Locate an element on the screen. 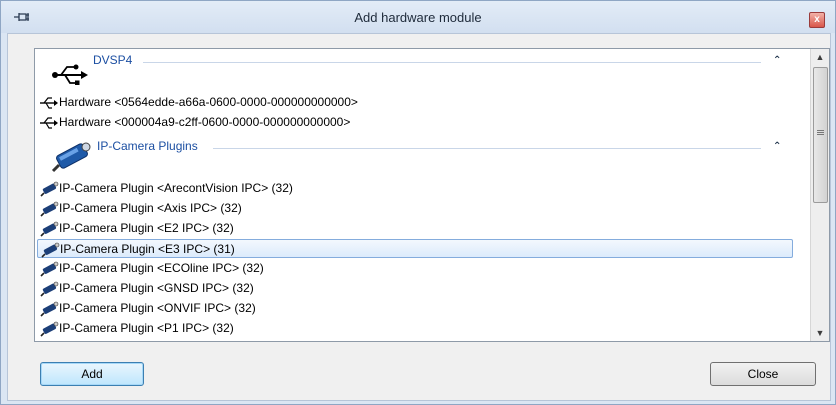  close-button: Close is located at coordinates (763, 374).